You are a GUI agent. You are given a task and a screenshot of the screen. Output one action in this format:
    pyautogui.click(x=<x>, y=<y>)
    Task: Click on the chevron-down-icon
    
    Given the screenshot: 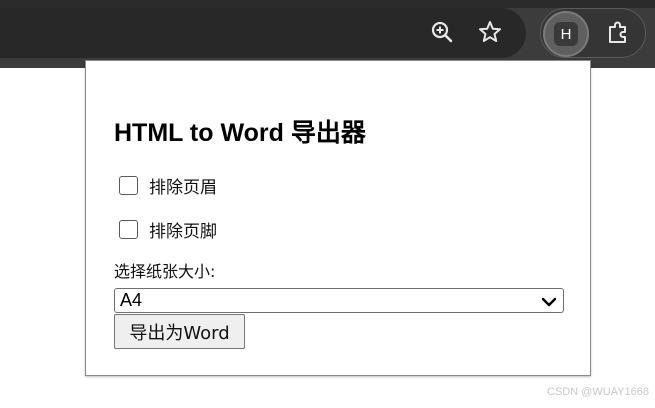 What is the action you would take?
    pyautogui.click(x=549, y=303)
    